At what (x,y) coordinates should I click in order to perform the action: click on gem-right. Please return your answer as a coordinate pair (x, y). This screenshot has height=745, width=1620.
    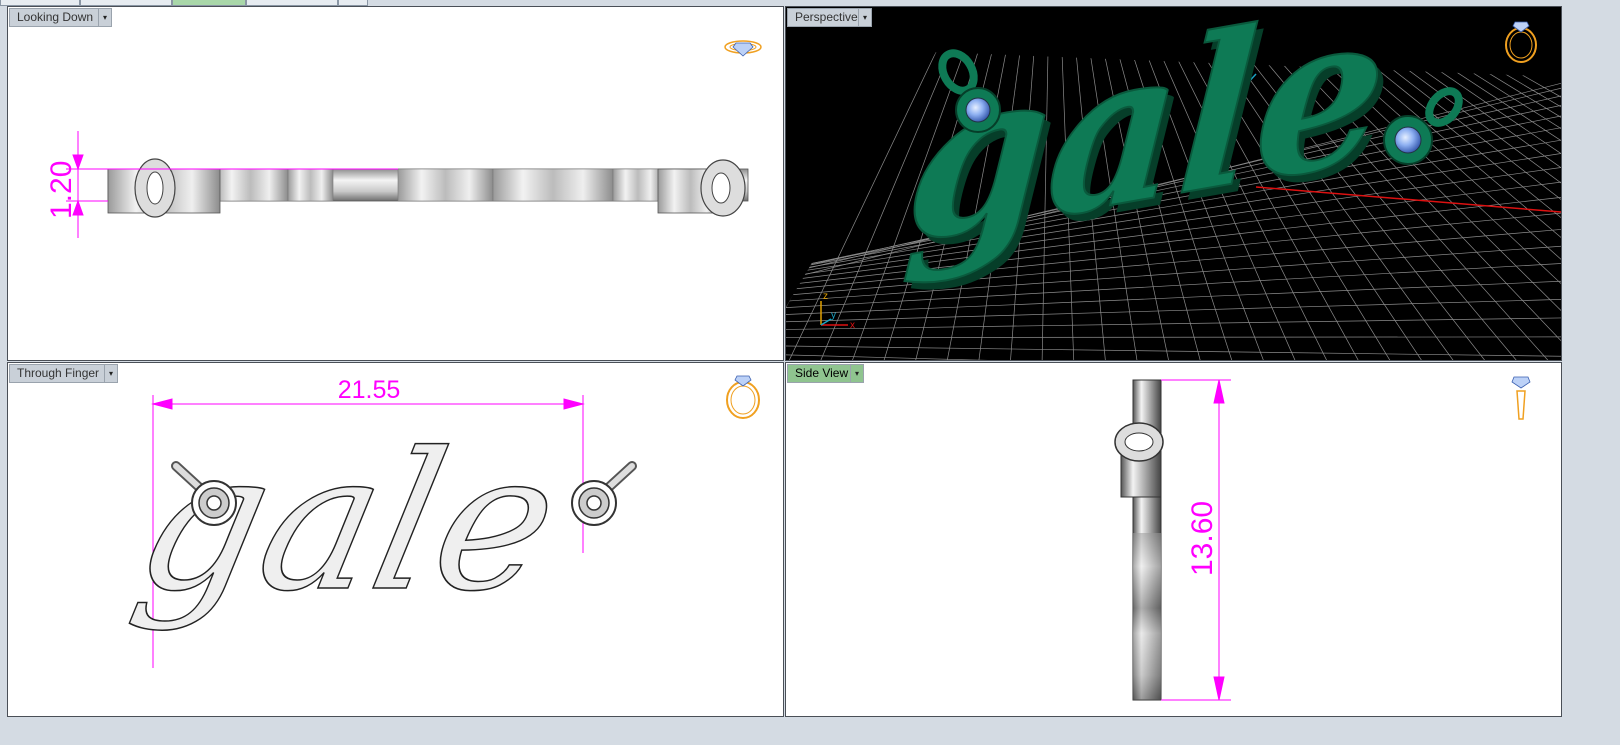
    Looking at the image, I should click on (1408, 140).